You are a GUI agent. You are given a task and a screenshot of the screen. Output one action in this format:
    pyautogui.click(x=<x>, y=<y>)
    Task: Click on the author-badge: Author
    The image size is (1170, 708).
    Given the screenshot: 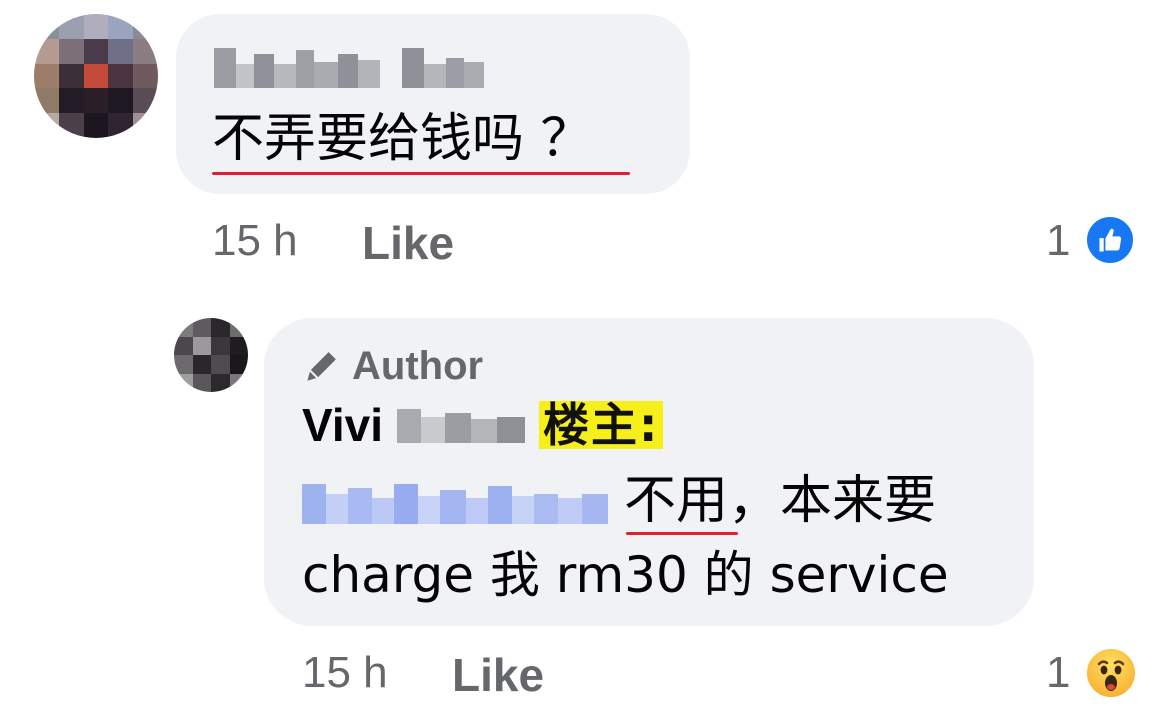 What is the action you would take?
    pyautogui.click(x=392, y=366)
    